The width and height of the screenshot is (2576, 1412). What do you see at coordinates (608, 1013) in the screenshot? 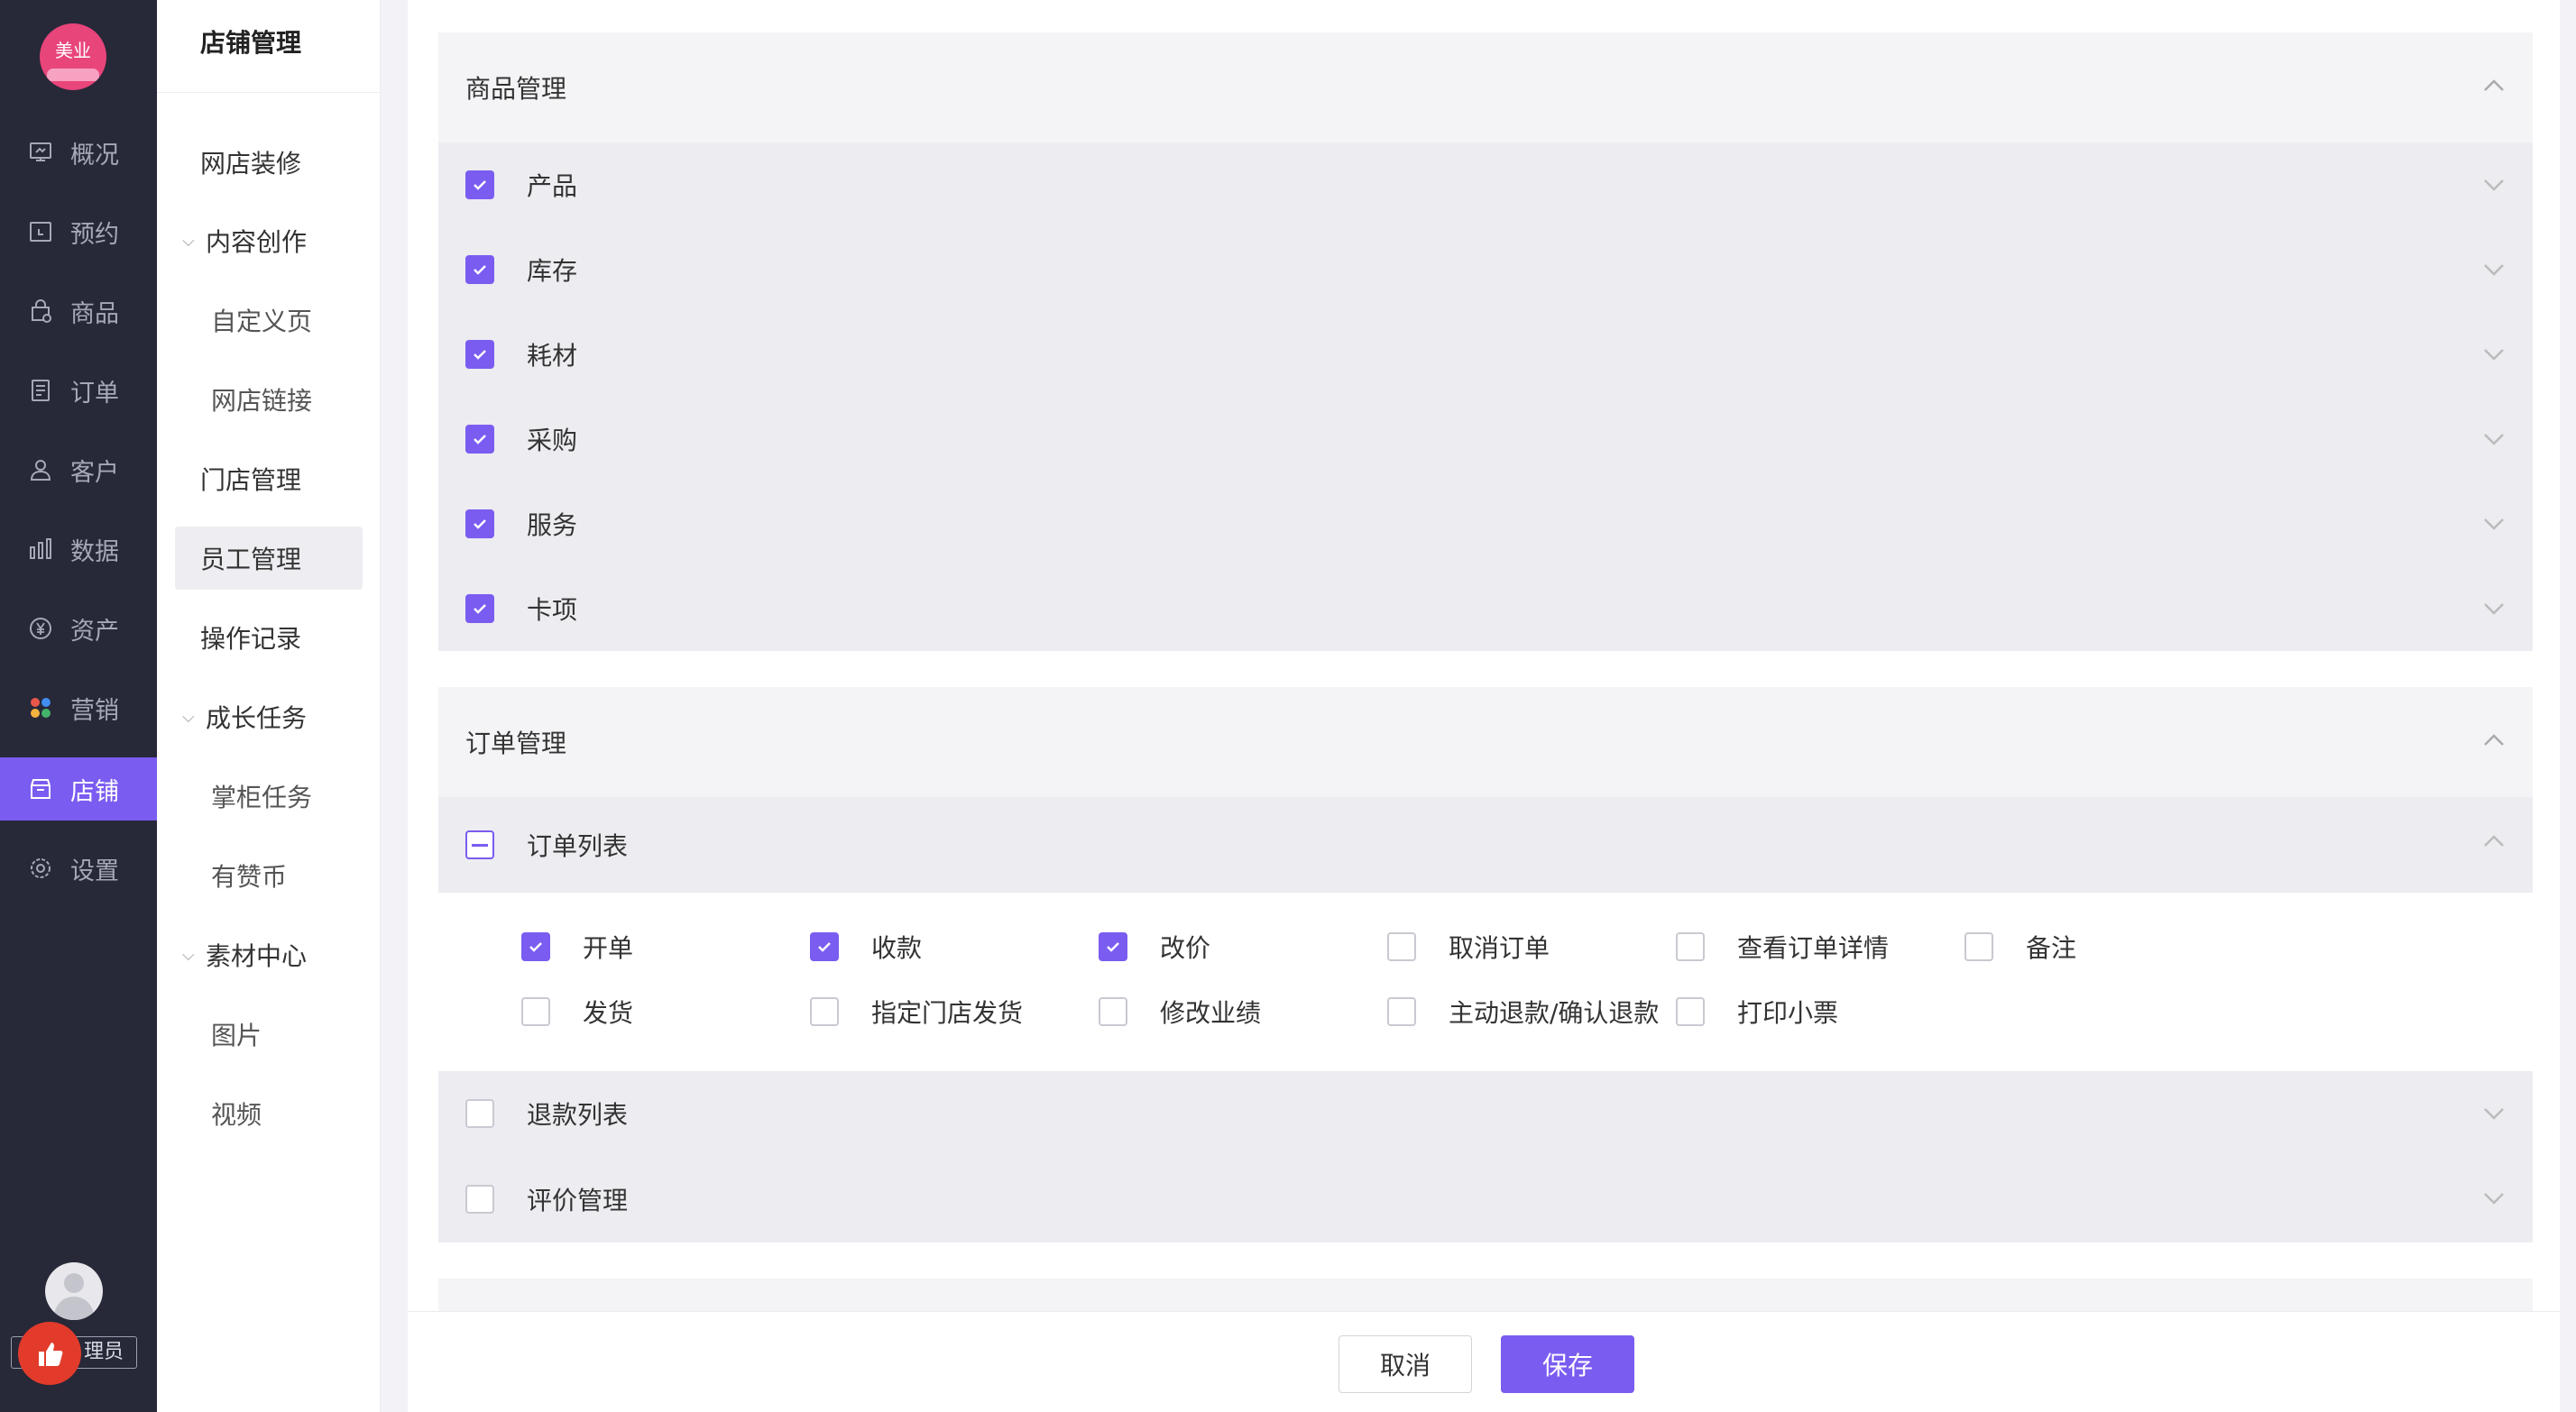
I see `perm-label: 发货` at bounding box center [608, 1013].